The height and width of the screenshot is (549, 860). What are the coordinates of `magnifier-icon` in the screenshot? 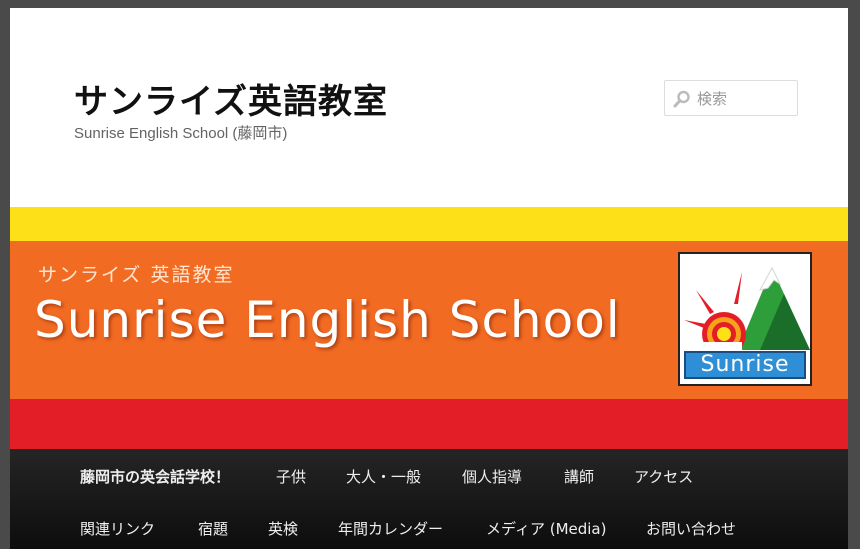 It's located at (681, 99).